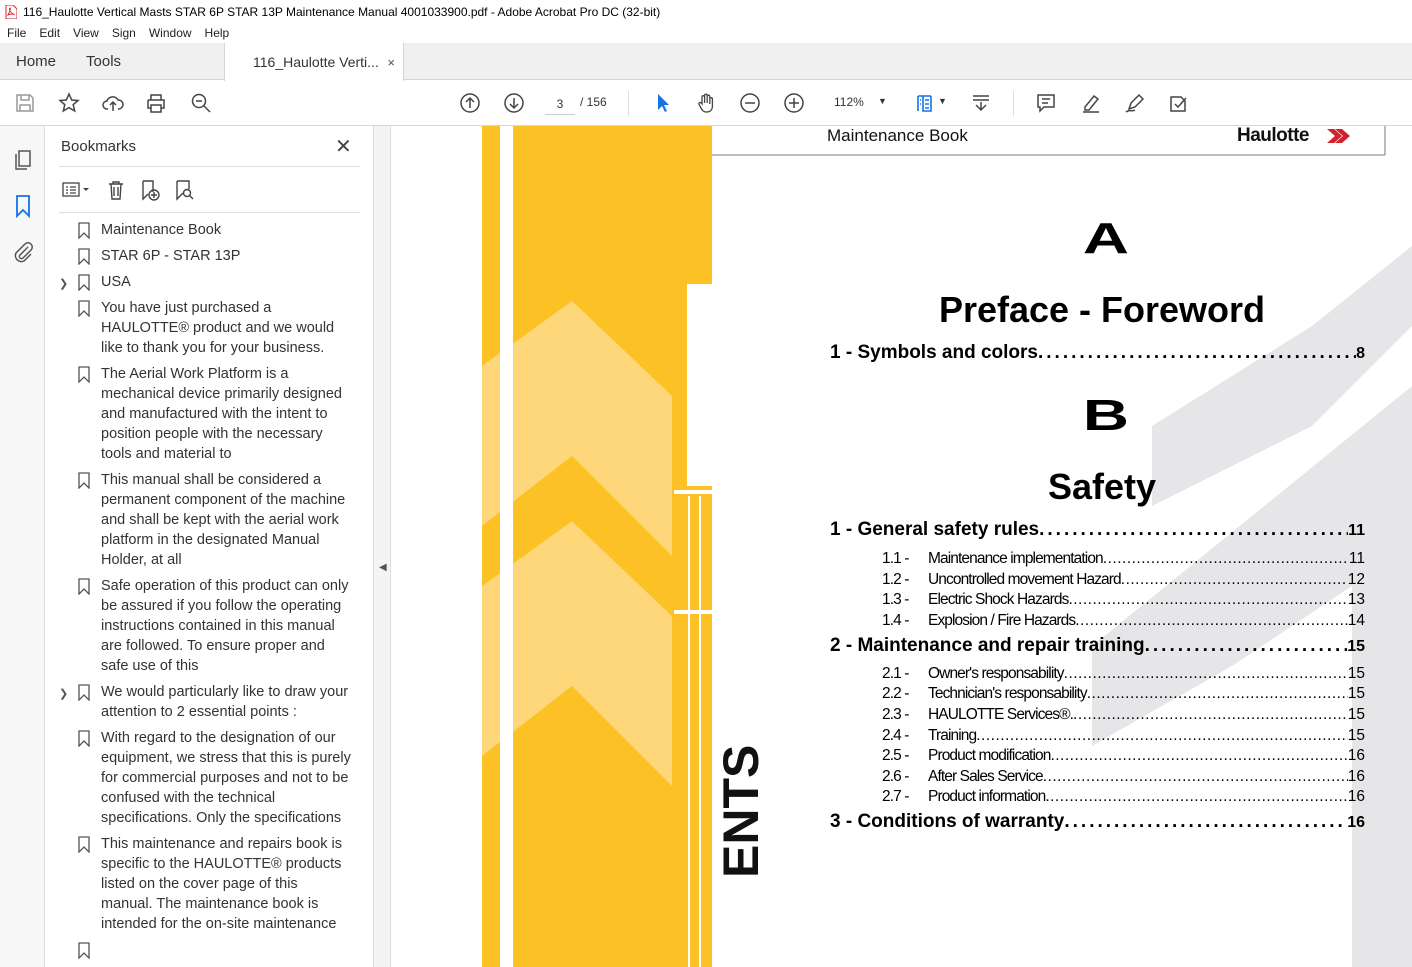  Describe the element at coordinates (794, 103) in the screenshot. I see `zoom-in-icon` at that location.